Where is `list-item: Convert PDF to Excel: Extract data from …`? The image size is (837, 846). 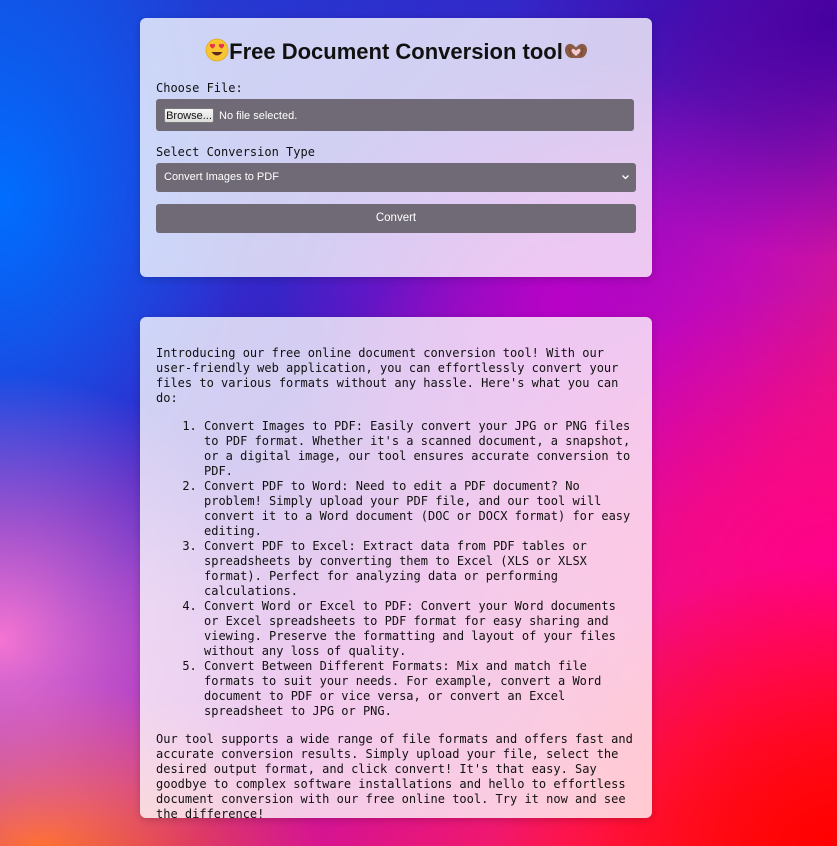 list-item: Convert PDF to Excel: Extract data from … is located at coordinates (420, 569).